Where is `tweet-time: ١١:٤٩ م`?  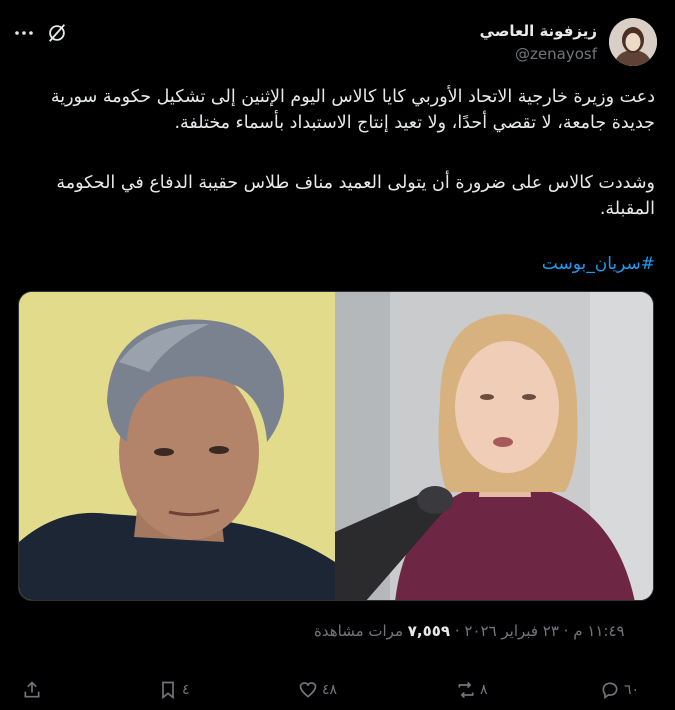
tweet-time: ١١:٤٩ م is located at coordinates (598, 631).